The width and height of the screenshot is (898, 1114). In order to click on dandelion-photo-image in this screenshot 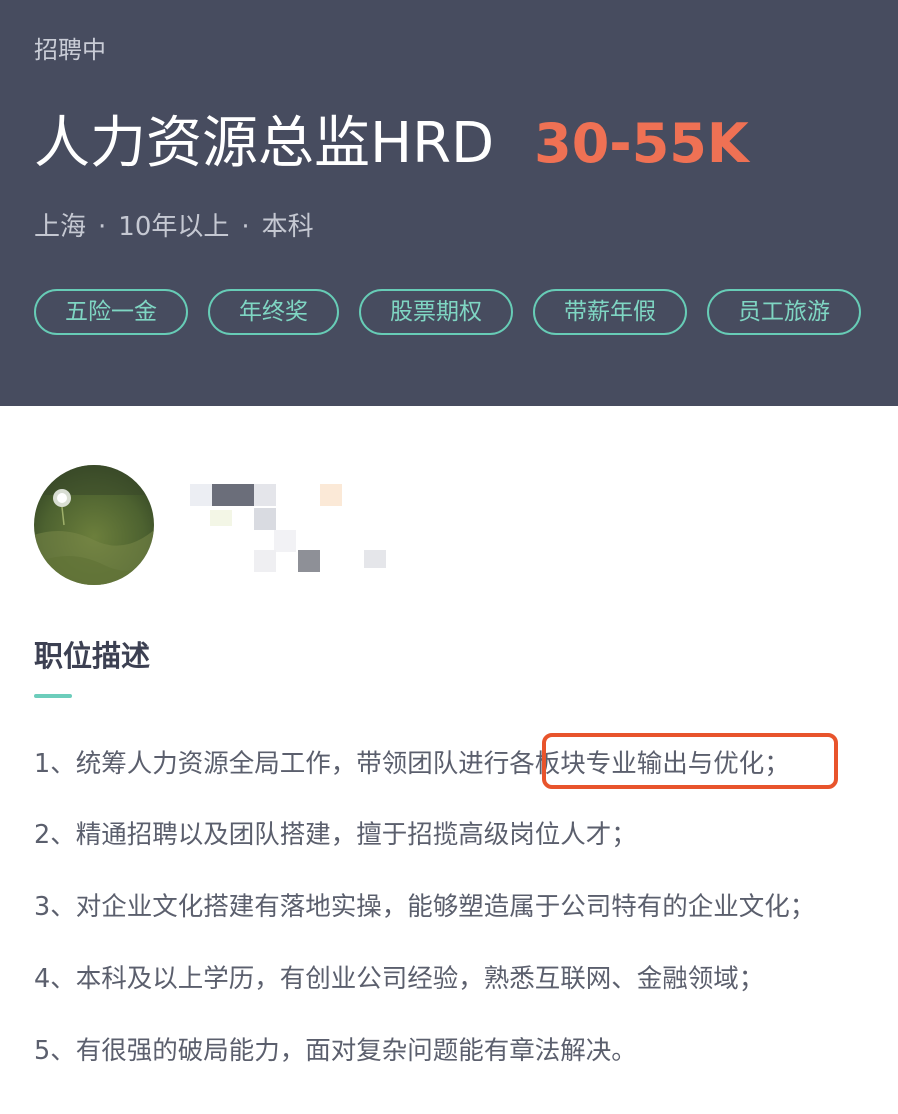, I will do `click(94, 525)`.